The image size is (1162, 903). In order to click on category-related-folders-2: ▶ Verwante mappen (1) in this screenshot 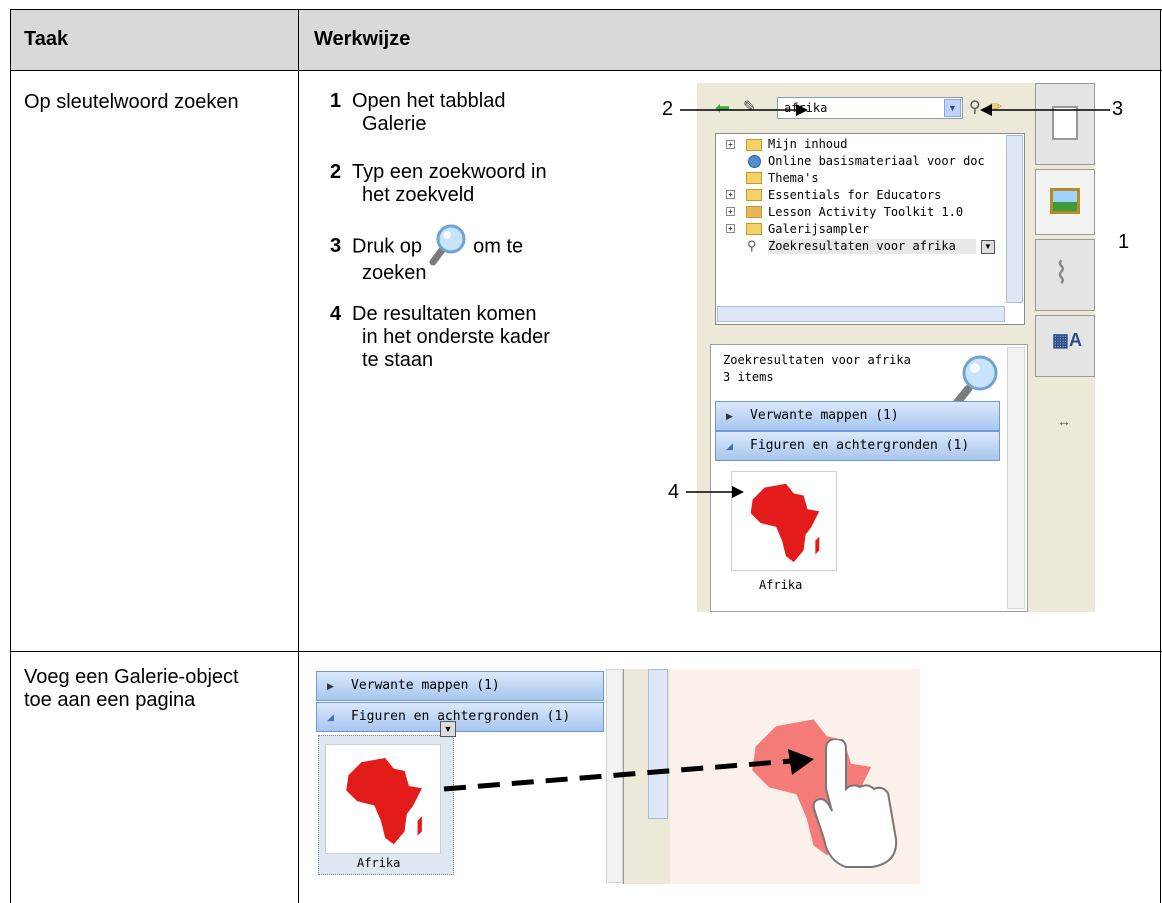, I will do `click(460, 686)`.